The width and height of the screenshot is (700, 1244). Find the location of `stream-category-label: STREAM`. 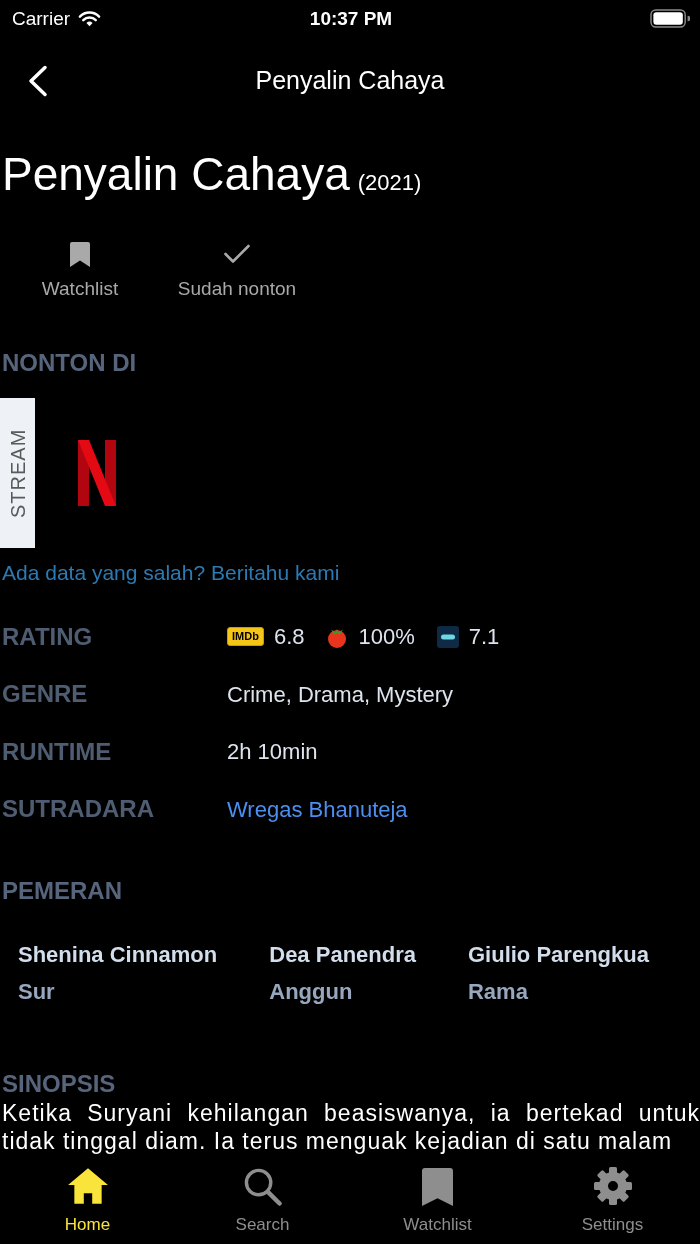

stream-category-label: STREAM is located at coordinates (17, 472).